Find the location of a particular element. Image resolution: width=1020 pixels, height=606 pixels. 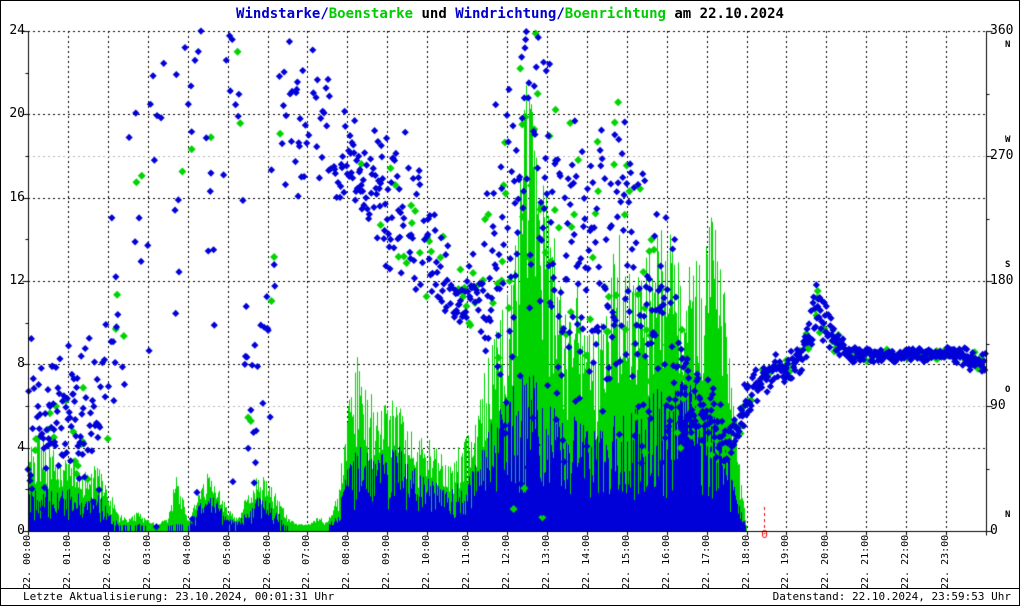

x-tick-label: 22. 03:00 is located at coordinates (147, 561).